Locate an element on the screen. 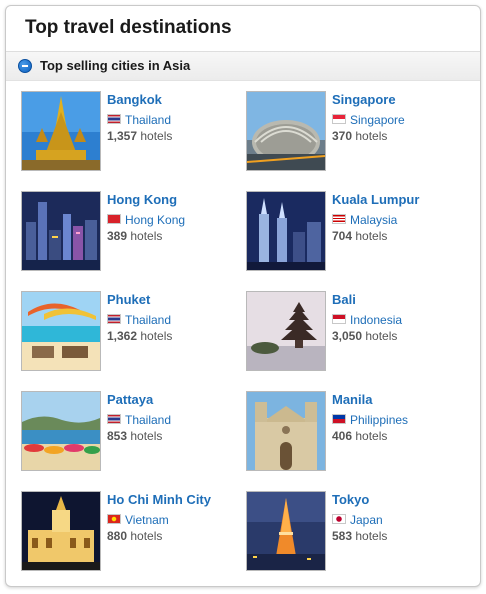  hotel-count-bangkok: 1,357 hotels is located at coordinates (140, 136).